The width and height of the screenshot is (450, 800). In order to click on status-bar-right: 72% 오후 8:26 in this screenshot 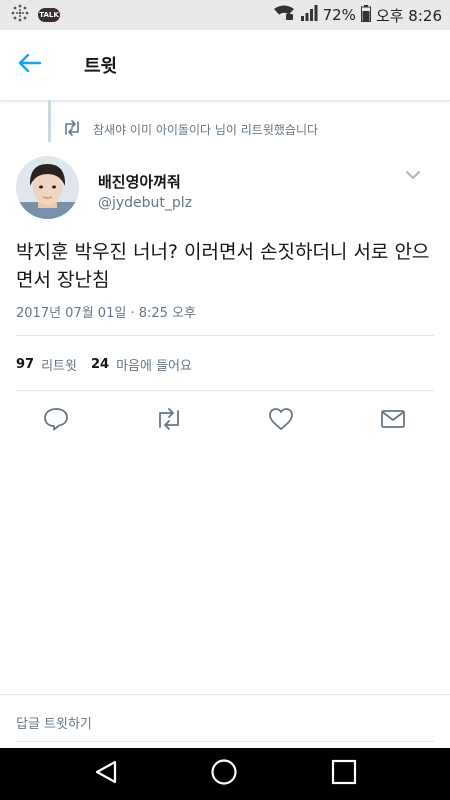, I will do `click(357, 15)`.